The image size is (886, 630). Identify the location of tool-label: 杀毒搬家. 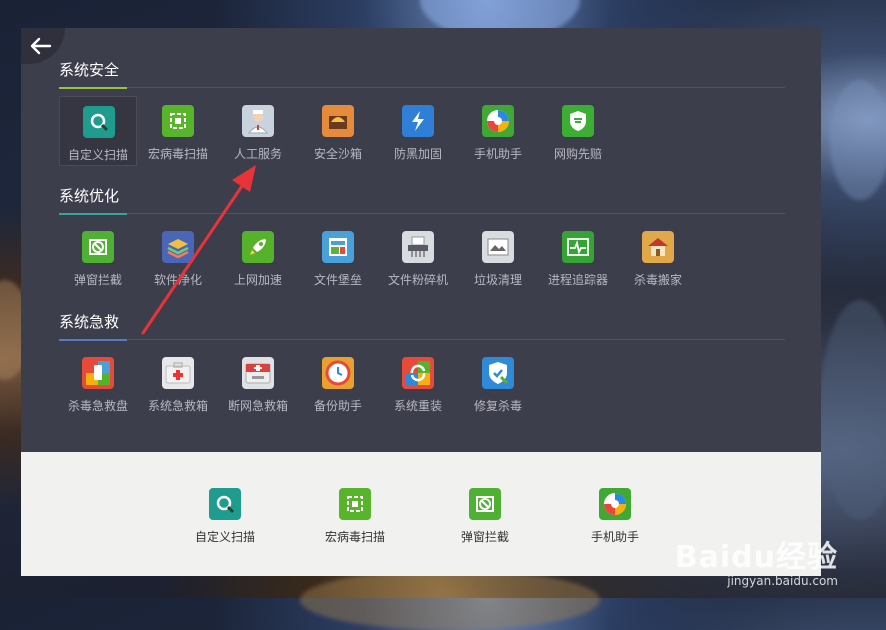
(657, 280).